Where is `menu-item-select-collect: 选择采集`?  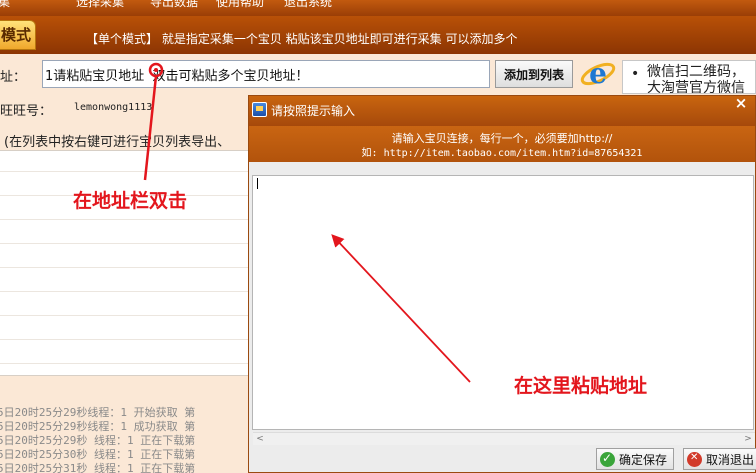
menu-item-select-collect: 选择采集 is located at coordinates (100, 5).